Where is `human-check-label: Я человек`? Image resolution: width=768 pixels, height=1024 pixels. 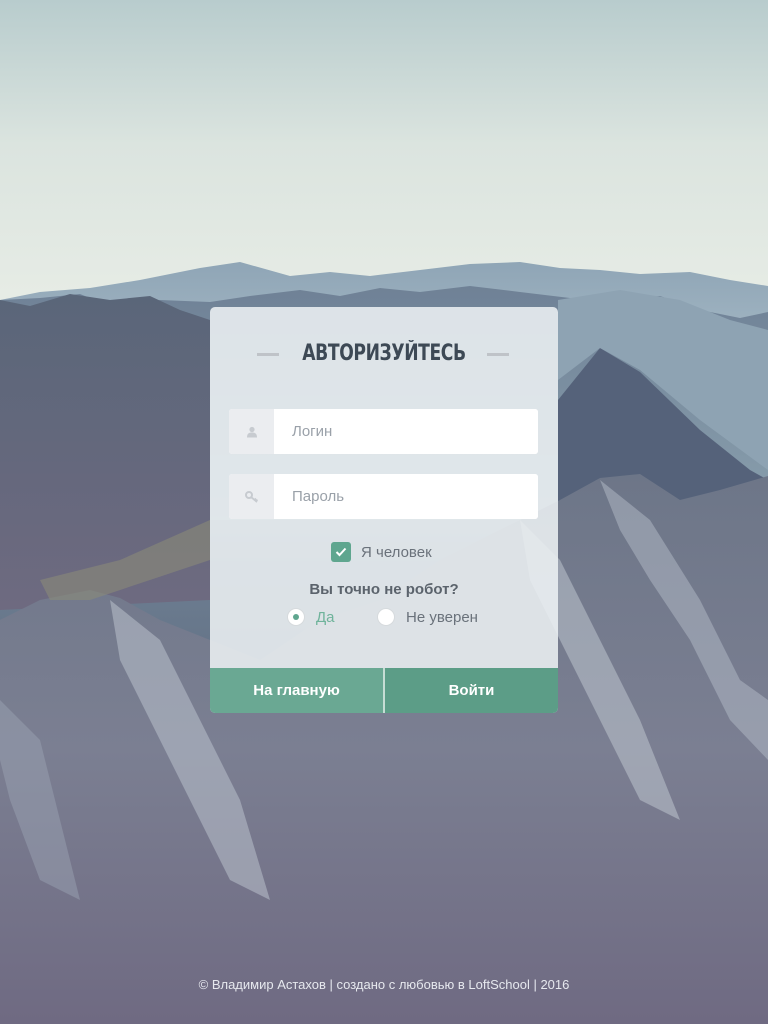 human-check-label: Я человек is located at coordinates (396, 552).